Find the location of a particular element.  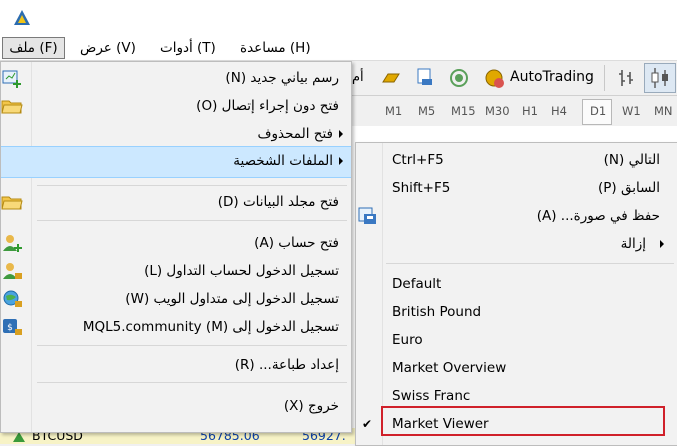

folder-icon is located at coordinates (12, 203).